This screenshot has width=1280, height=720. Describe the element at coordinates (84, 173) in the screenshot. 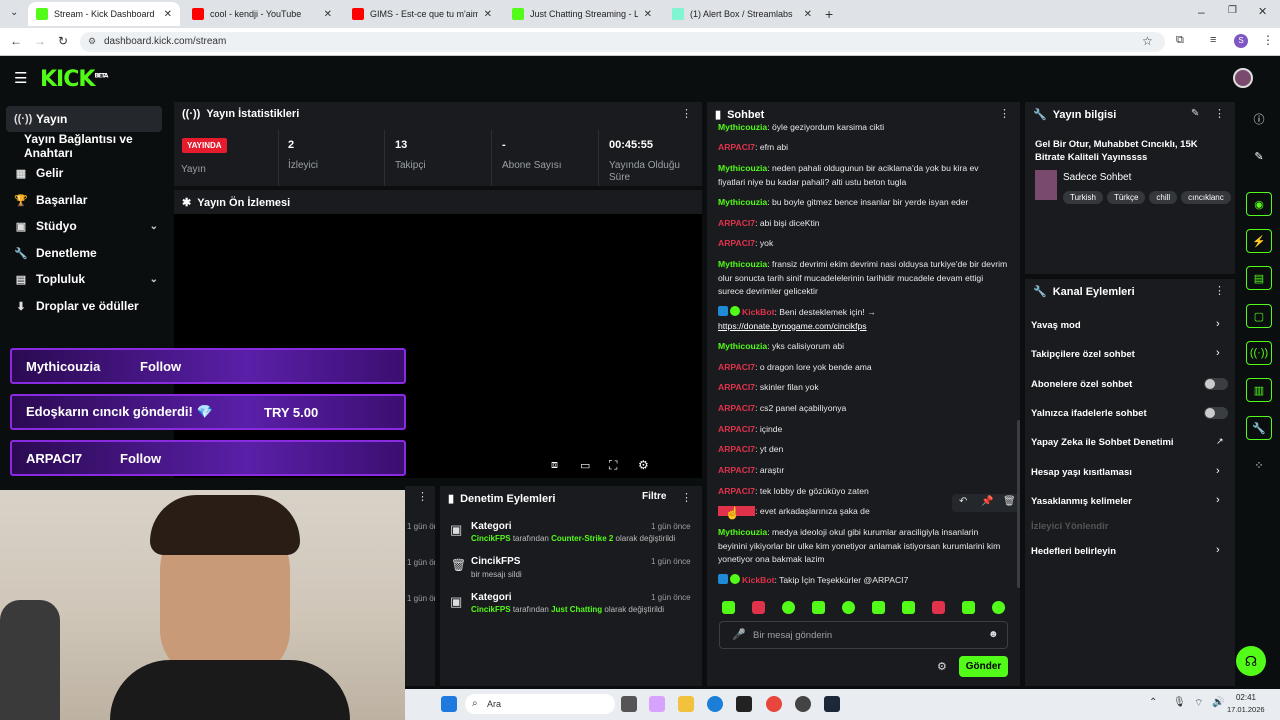

I see `sidebar-item-gelir: ▦ Gelir` at that location.